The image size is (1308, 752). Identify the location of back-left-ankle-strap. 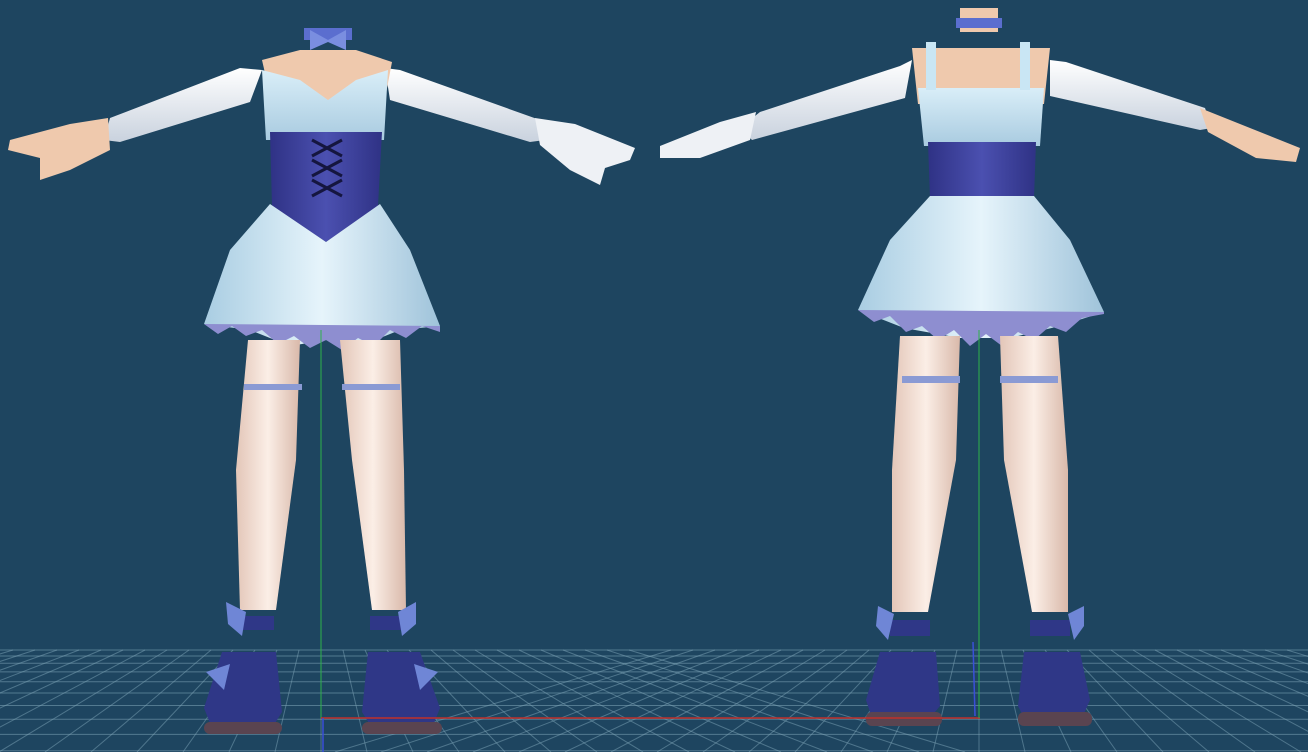
(910, 628).